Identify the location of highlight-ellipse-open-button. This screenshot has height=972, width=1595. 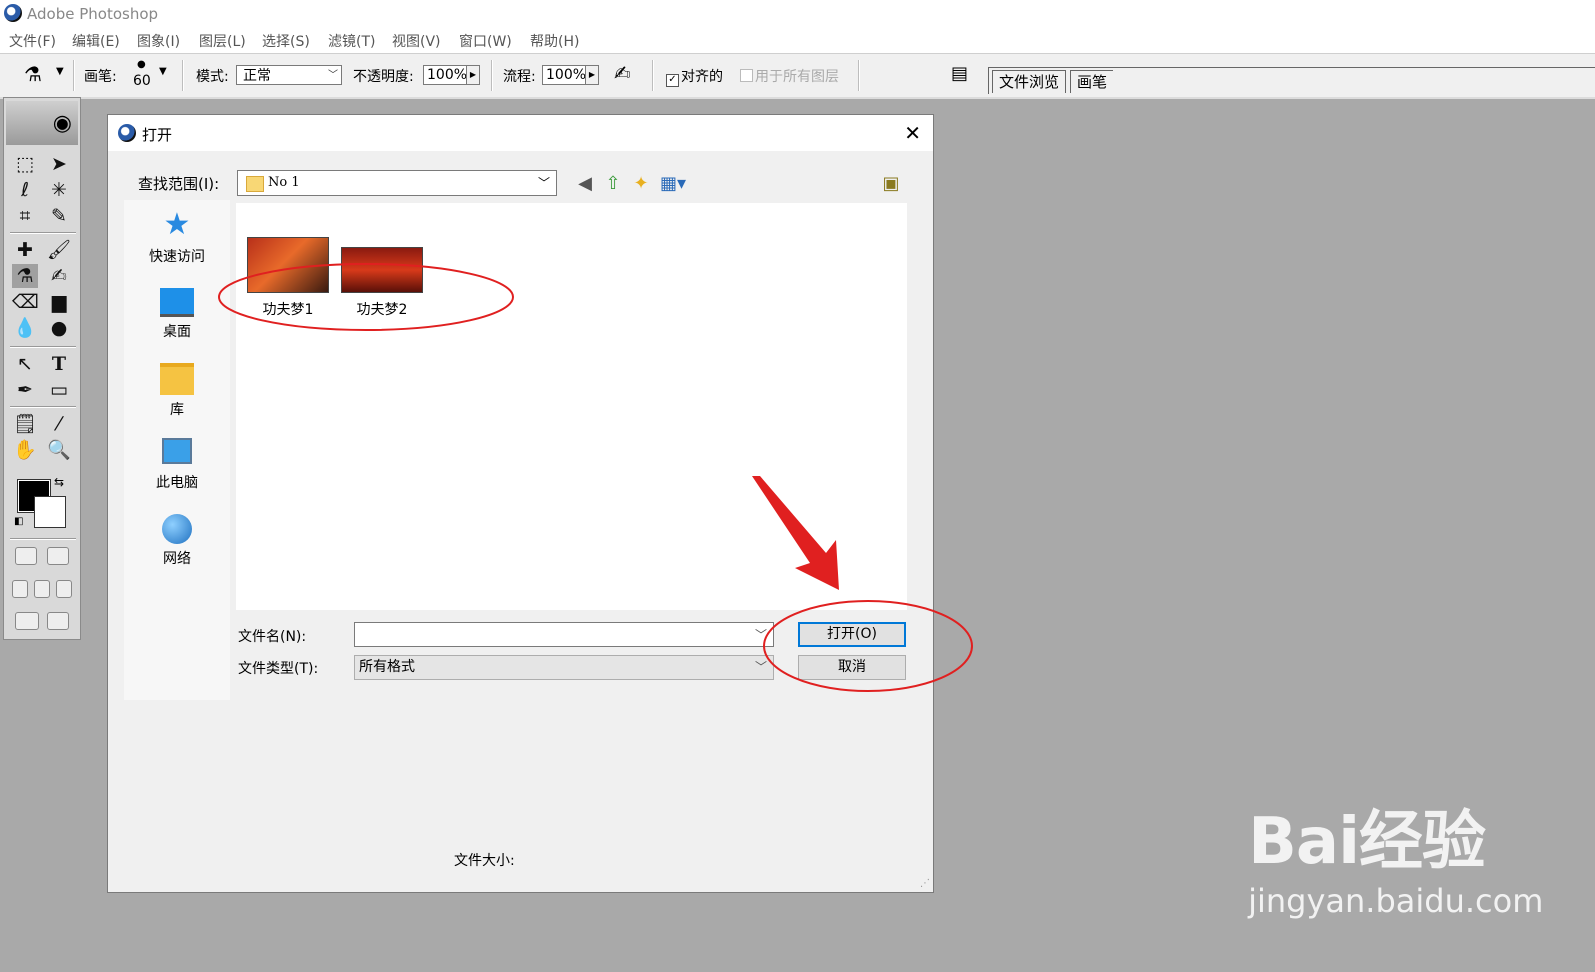
(868, 646).